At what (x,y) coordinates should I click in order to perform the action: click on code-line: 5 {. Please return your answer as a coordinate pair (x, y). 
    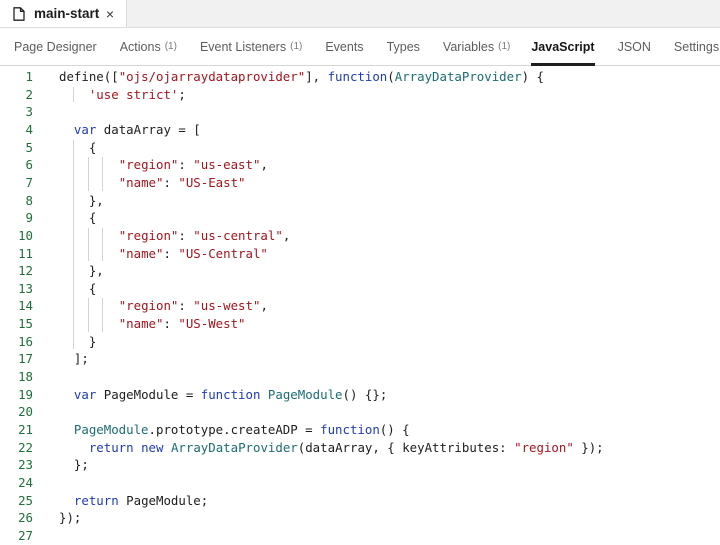
    Looking at the image, I should click on (360, 148).